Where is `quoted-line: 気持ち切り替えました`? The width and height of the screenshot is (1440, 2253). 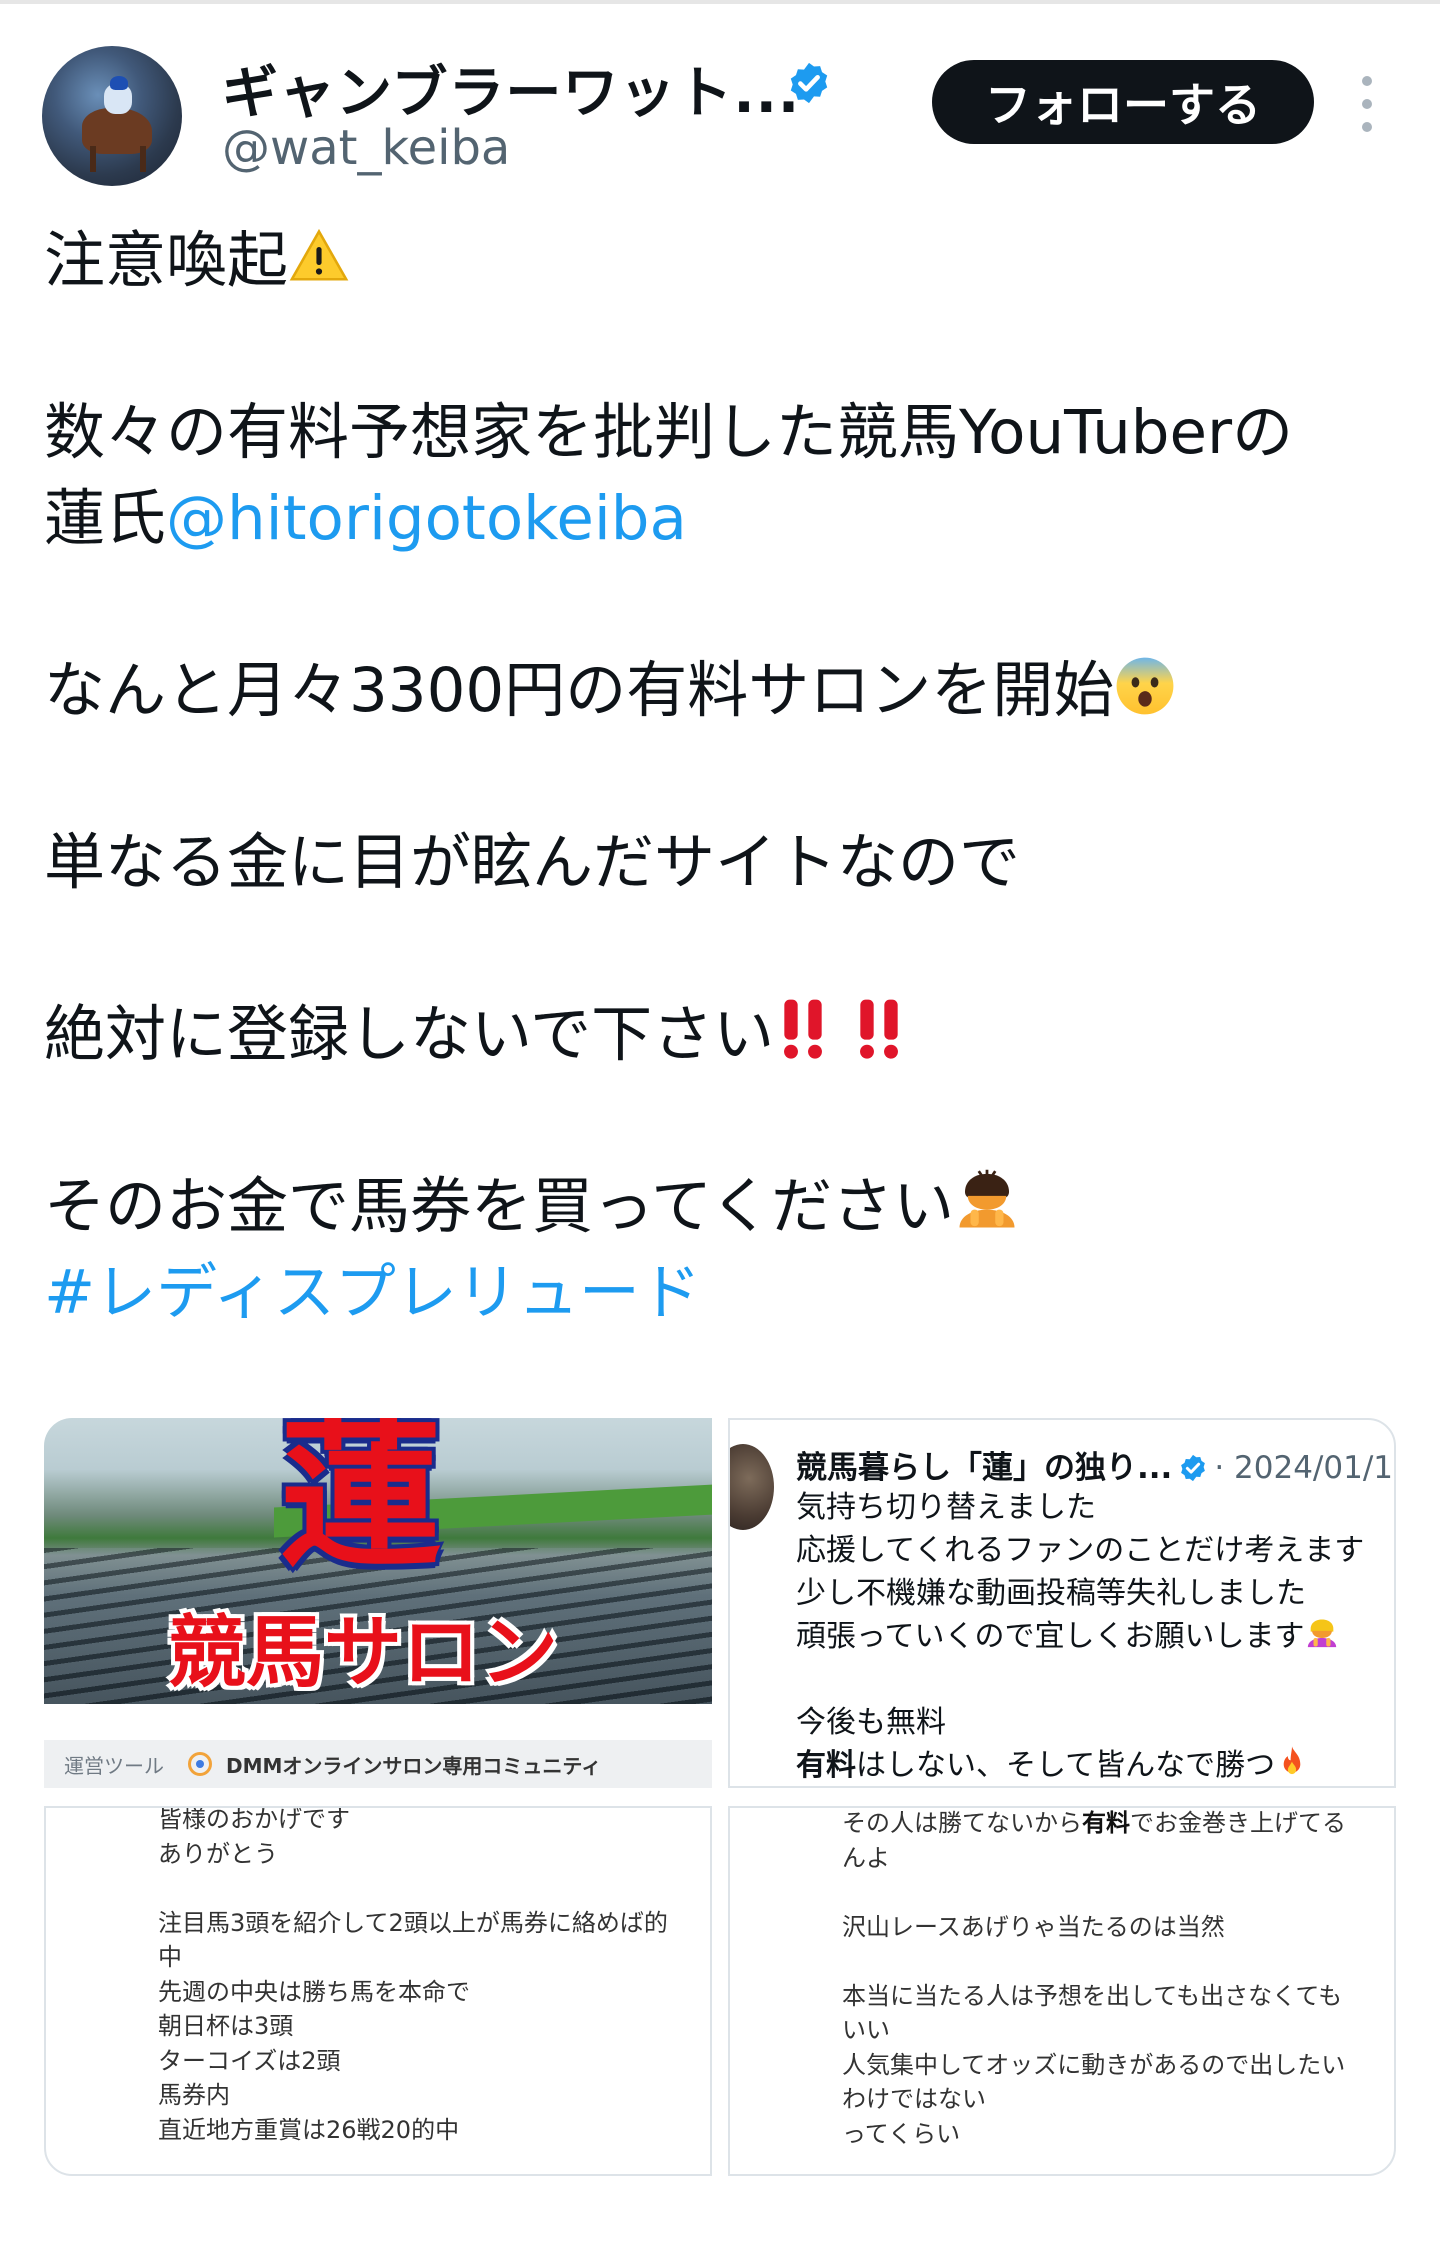
quoted-line: 気持ち切り替えました is located at coordinates (946, 1507).